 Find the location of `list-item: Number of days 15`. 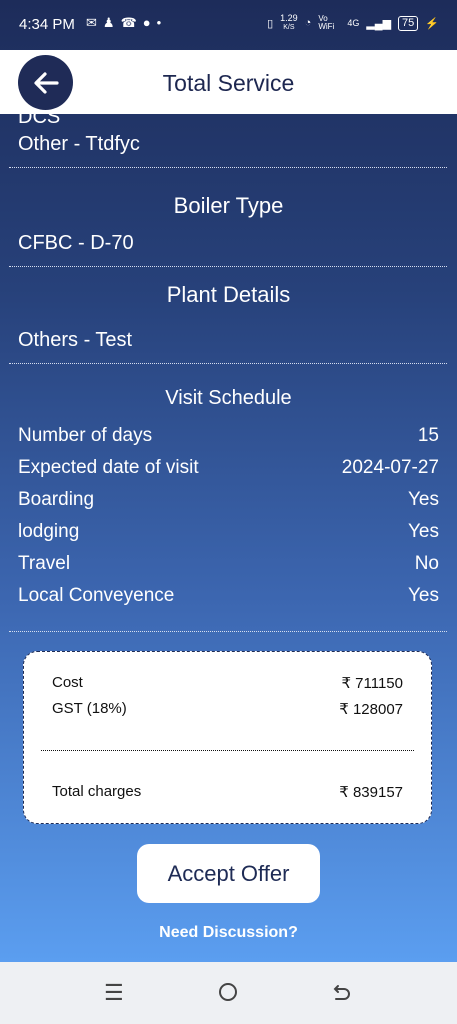

list-item: Number of days 15 is located at coordinates (228, 435).